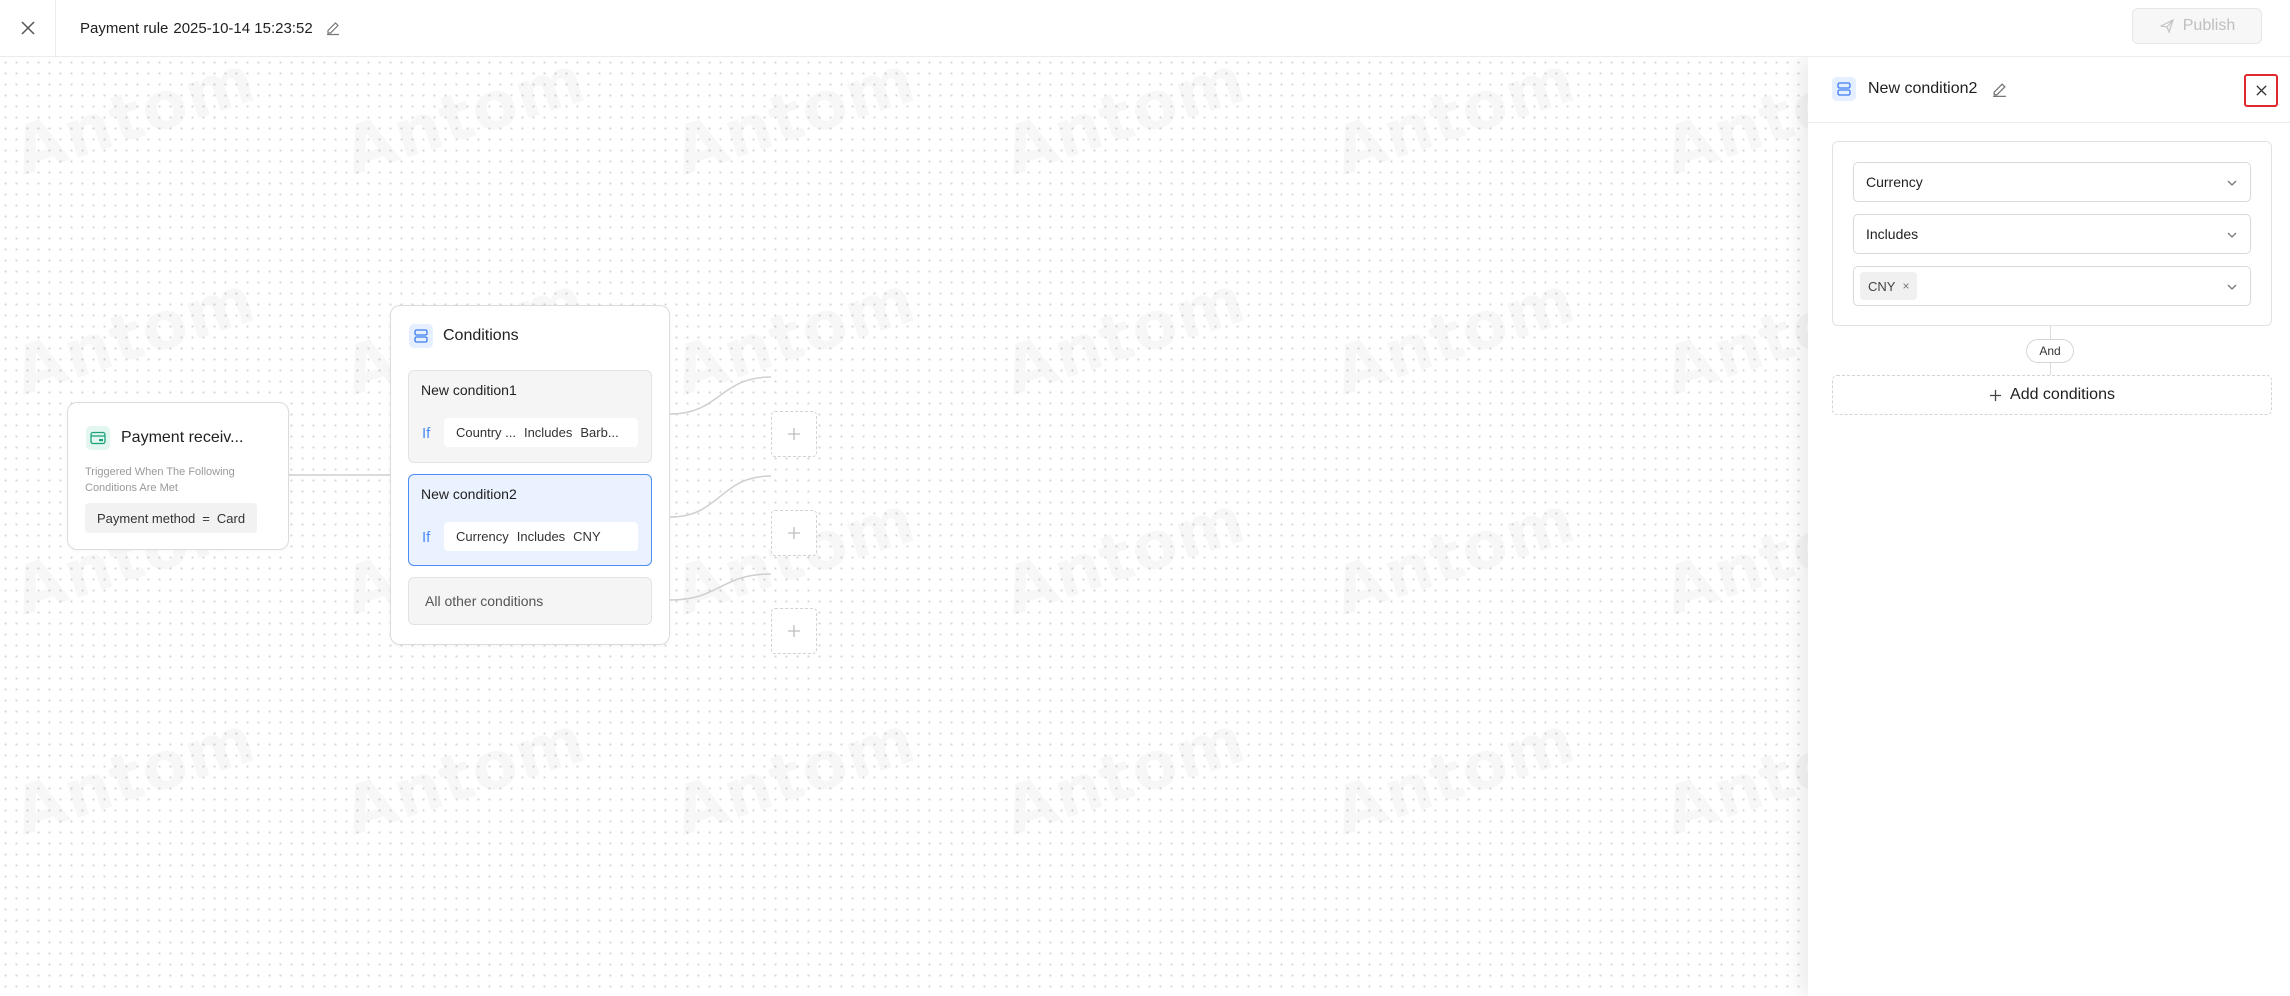  Describe the element at coordinates (469, 390) in the screenshot. I see `condition-name: New condition1` at that location.